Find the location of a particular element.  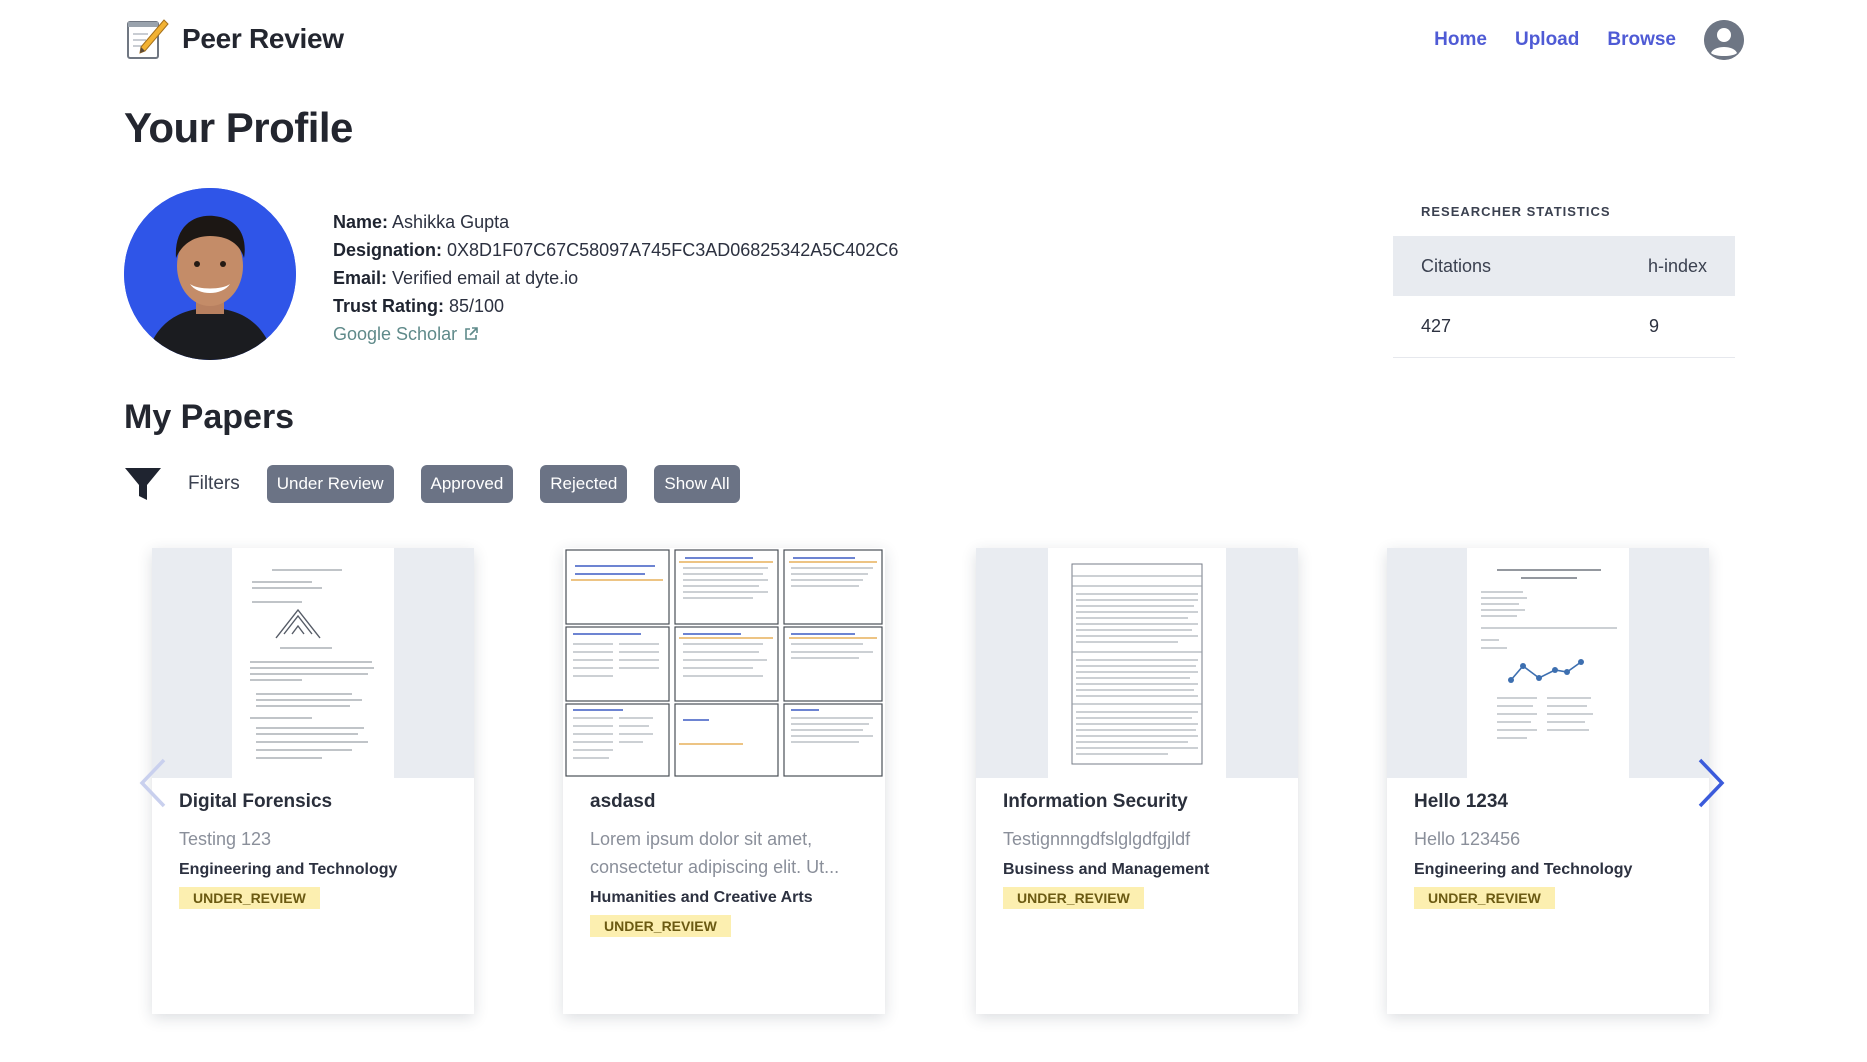

slides-grid-preview is located at coordinates (724, 663).